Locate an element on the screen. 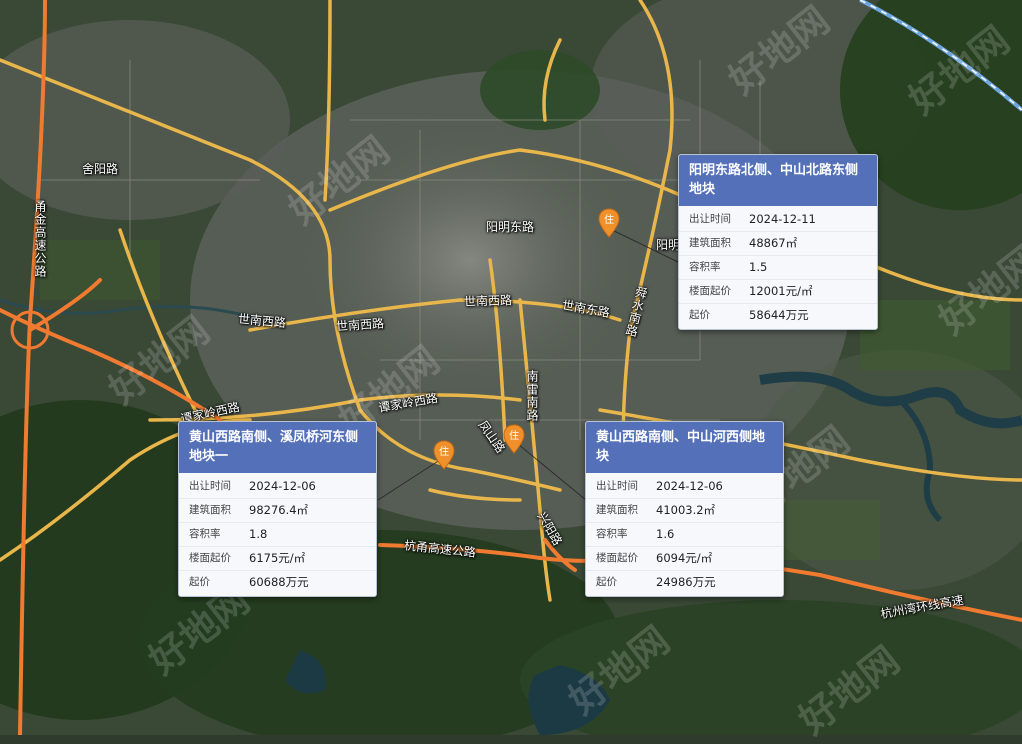 Image resolution: width=1022 pixels, height=744 pixels. road-label-yangming: 阳明 is located at coordinates (668, 245).